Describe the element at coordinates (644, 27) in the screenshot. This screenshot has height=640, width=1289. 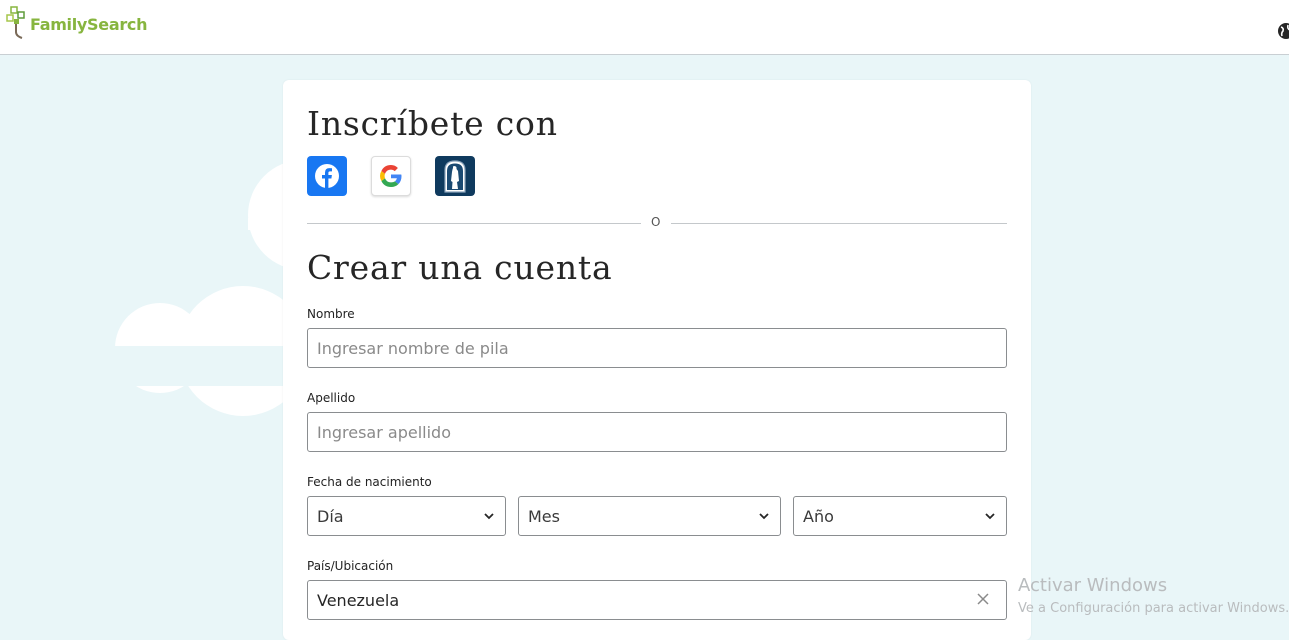
I see `top-header: FamilySearch` at that location.